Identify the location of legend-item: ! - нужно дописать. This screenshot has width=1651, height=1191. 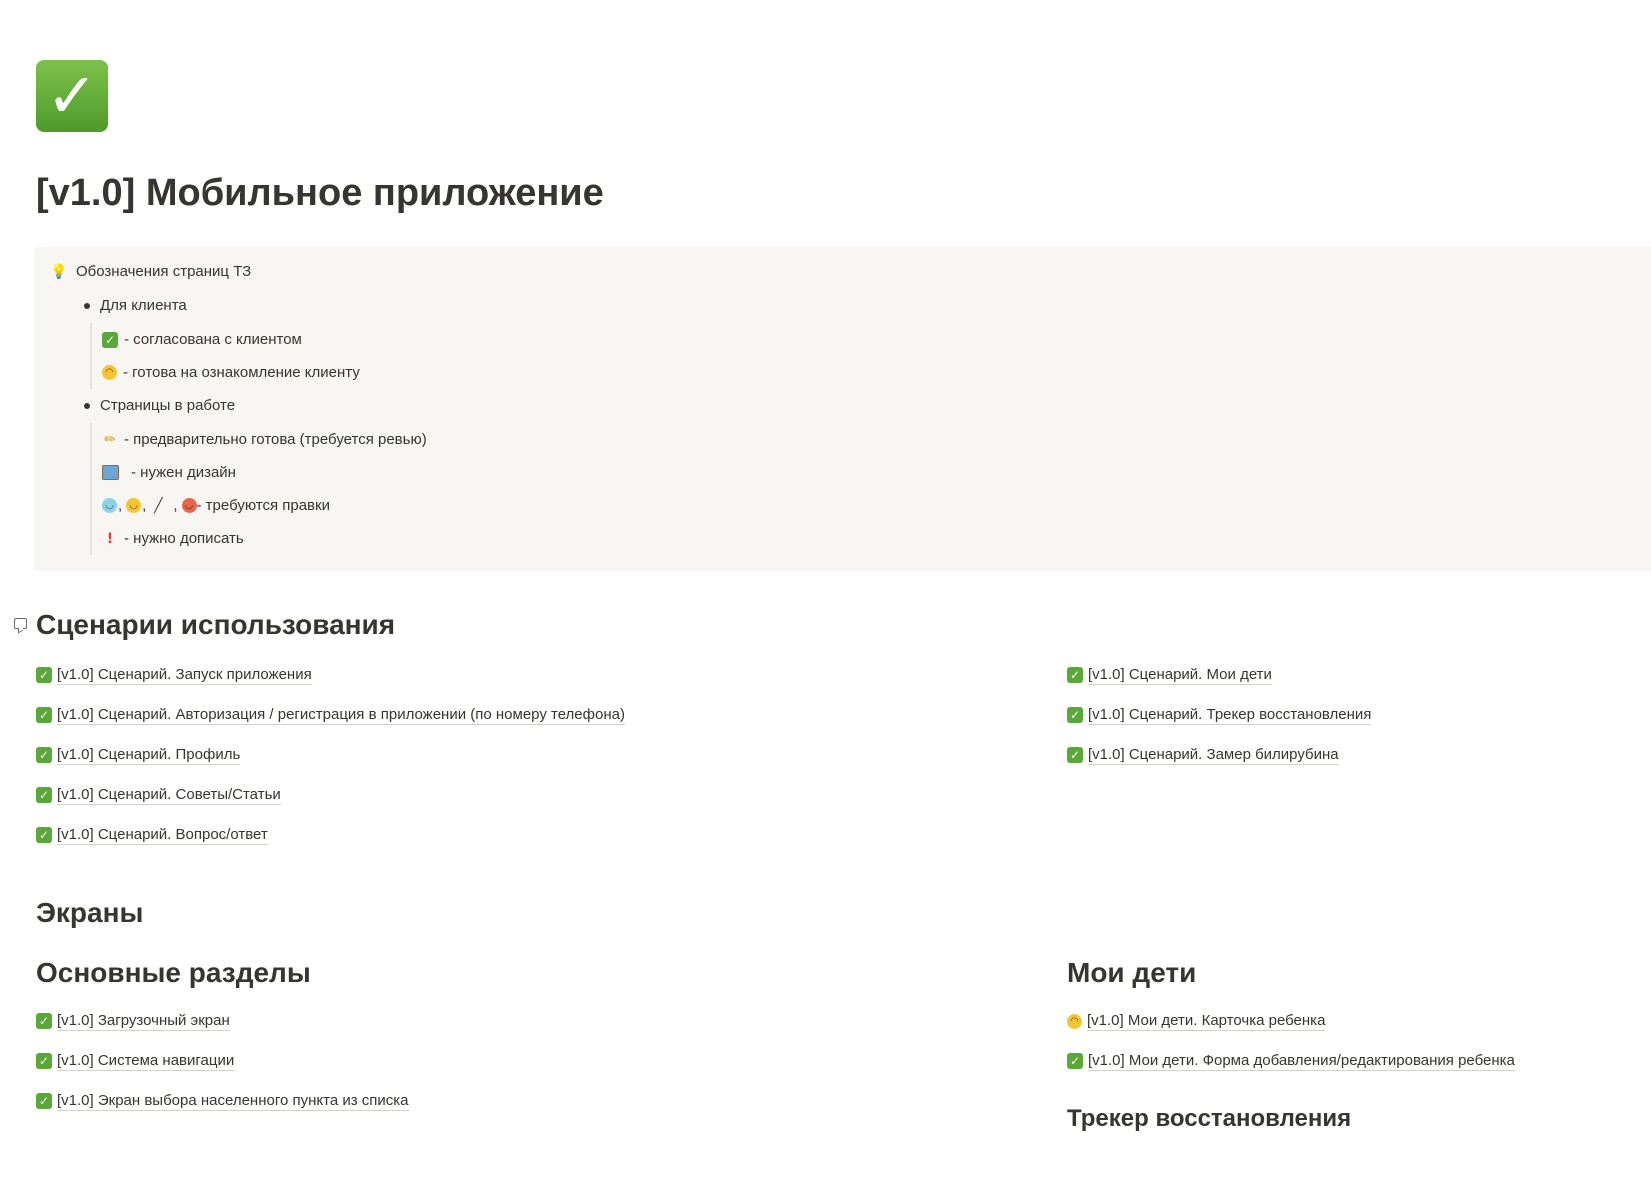
(259, 538).